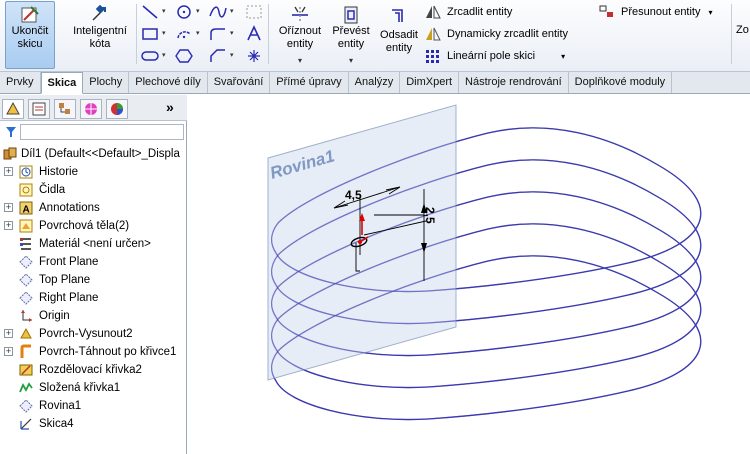 The width and height of the screenshot is (750, 454). I want to click on text-icon, so click(254, 33).